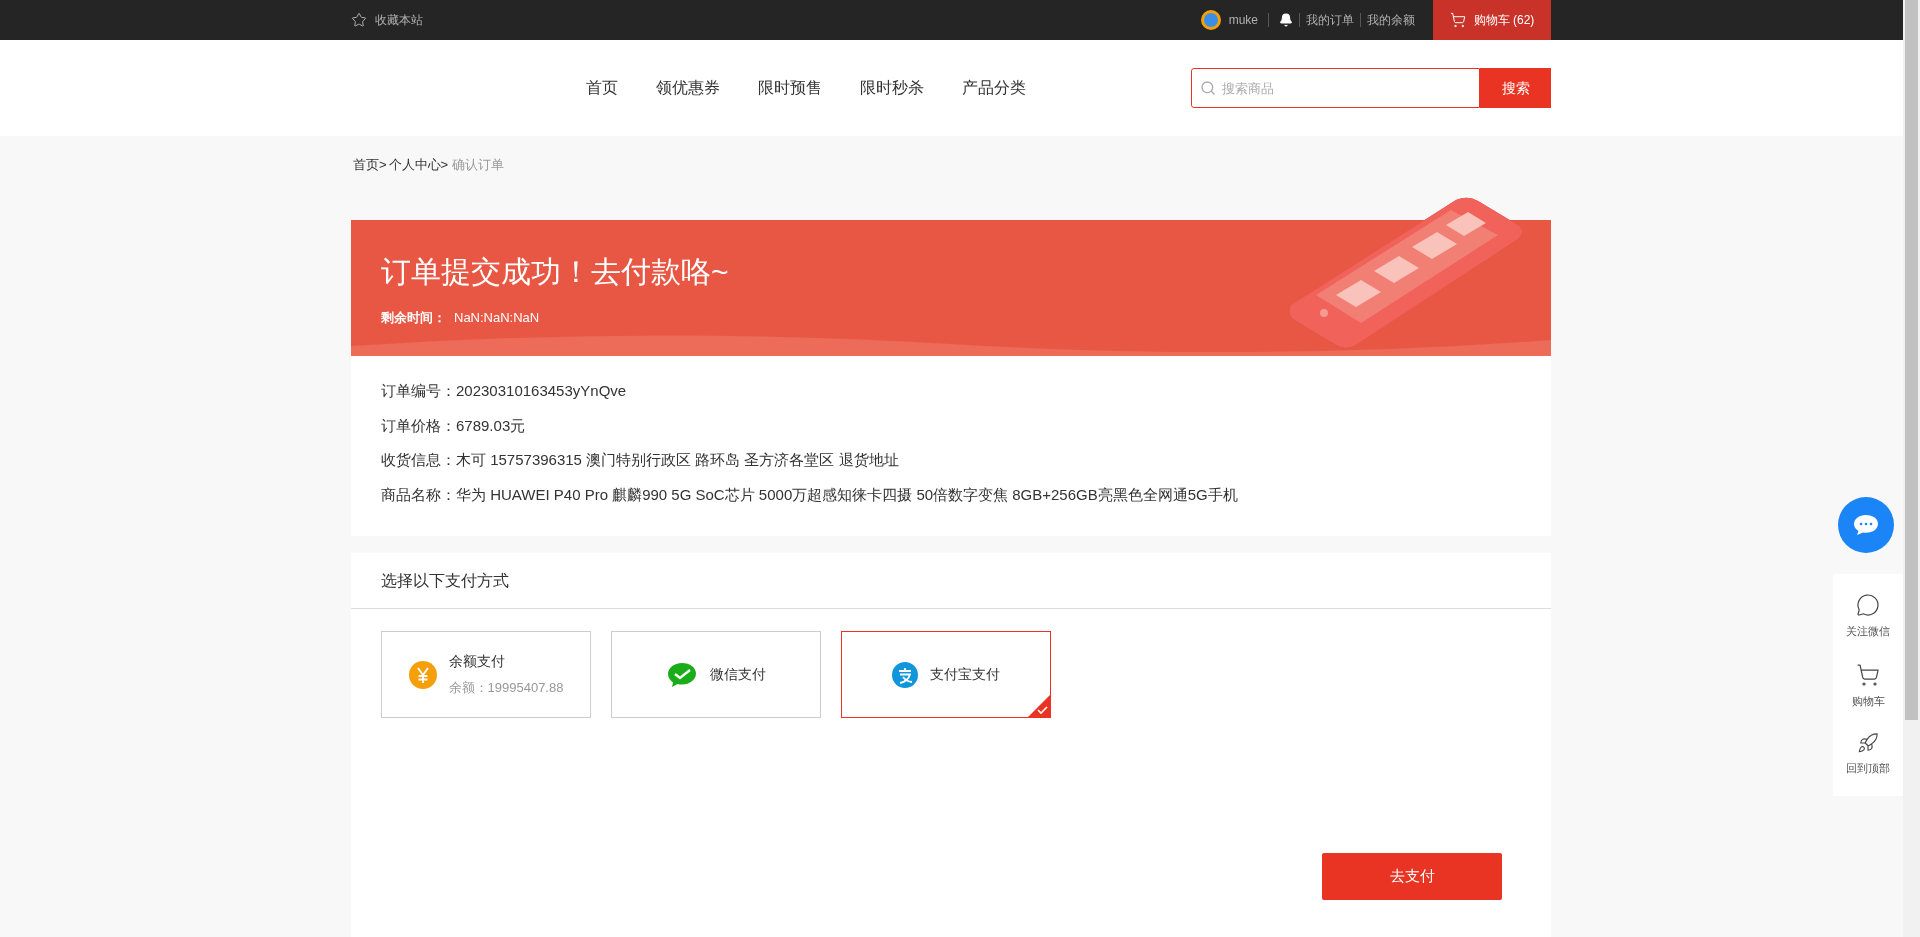  I want to click on side-tool: 关注微信, so click(1868, 616).